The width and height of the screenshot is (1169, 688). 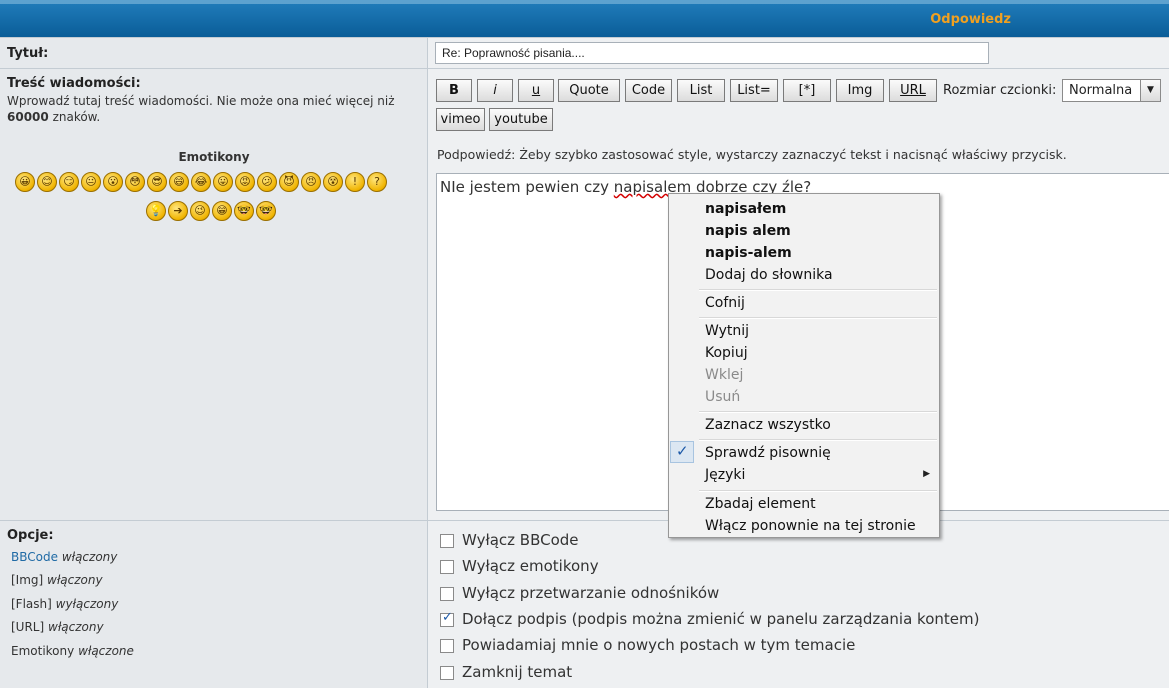 What do you see at coordinates (536, 90) in the screenshot?
I see `underline-button: u` at bounding box center [536, 90].